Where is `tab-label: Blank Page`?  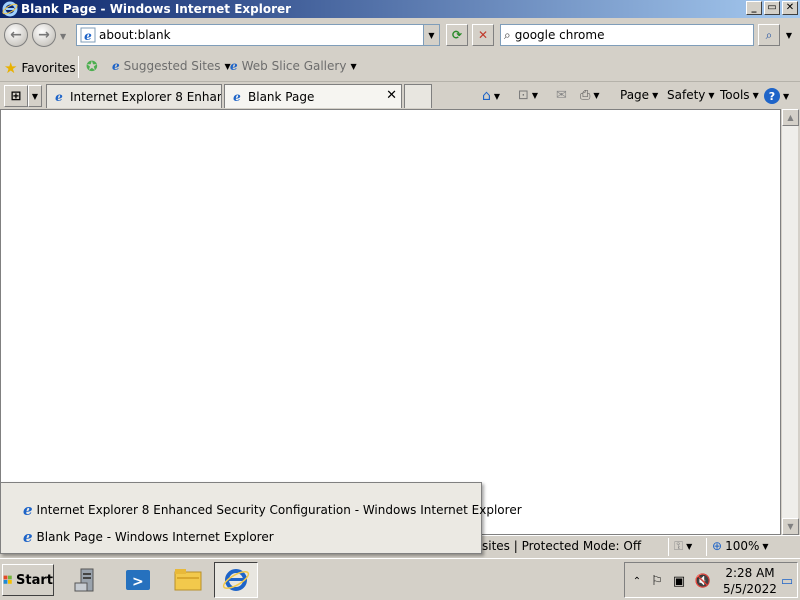
tab-label: Blank Page is located at coordinates (281, 96).